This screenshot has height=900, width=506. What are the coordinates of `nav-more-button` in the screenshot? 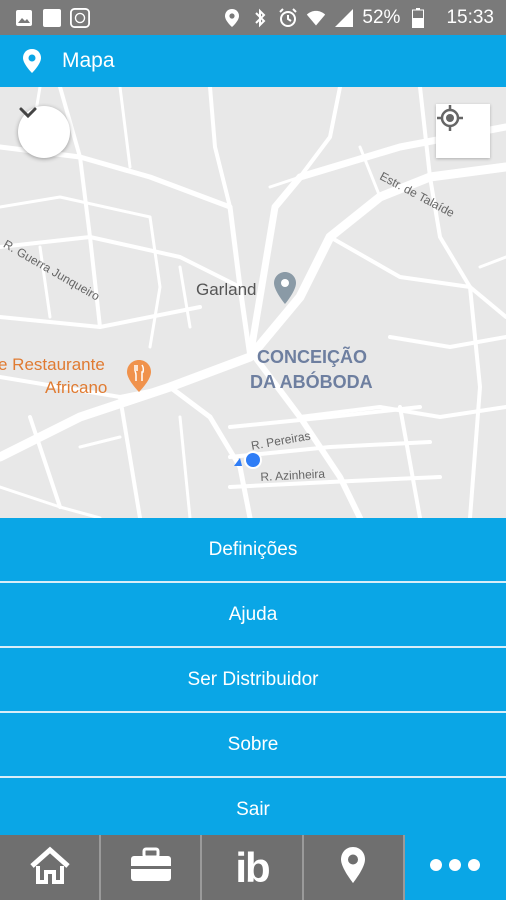 It's located at (455, 867).